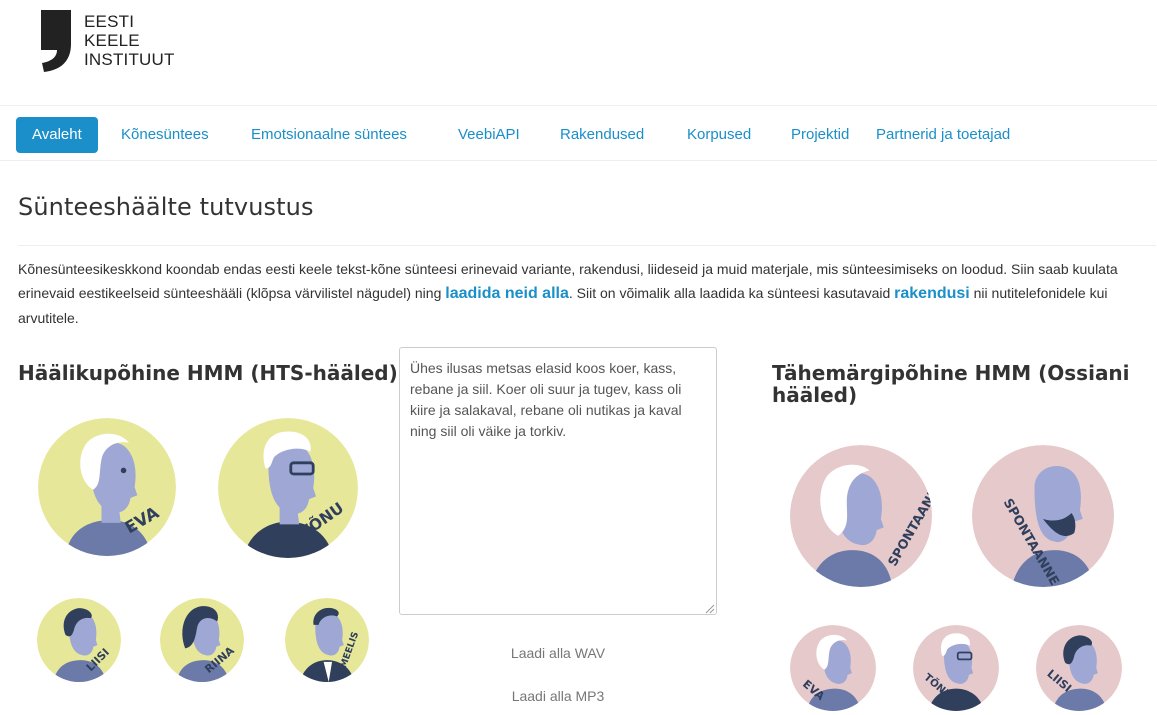  What do you see at coordinates (709, 608) in the screenshot?
I see `resize-handle-icon` at bounding box center [709, 608].